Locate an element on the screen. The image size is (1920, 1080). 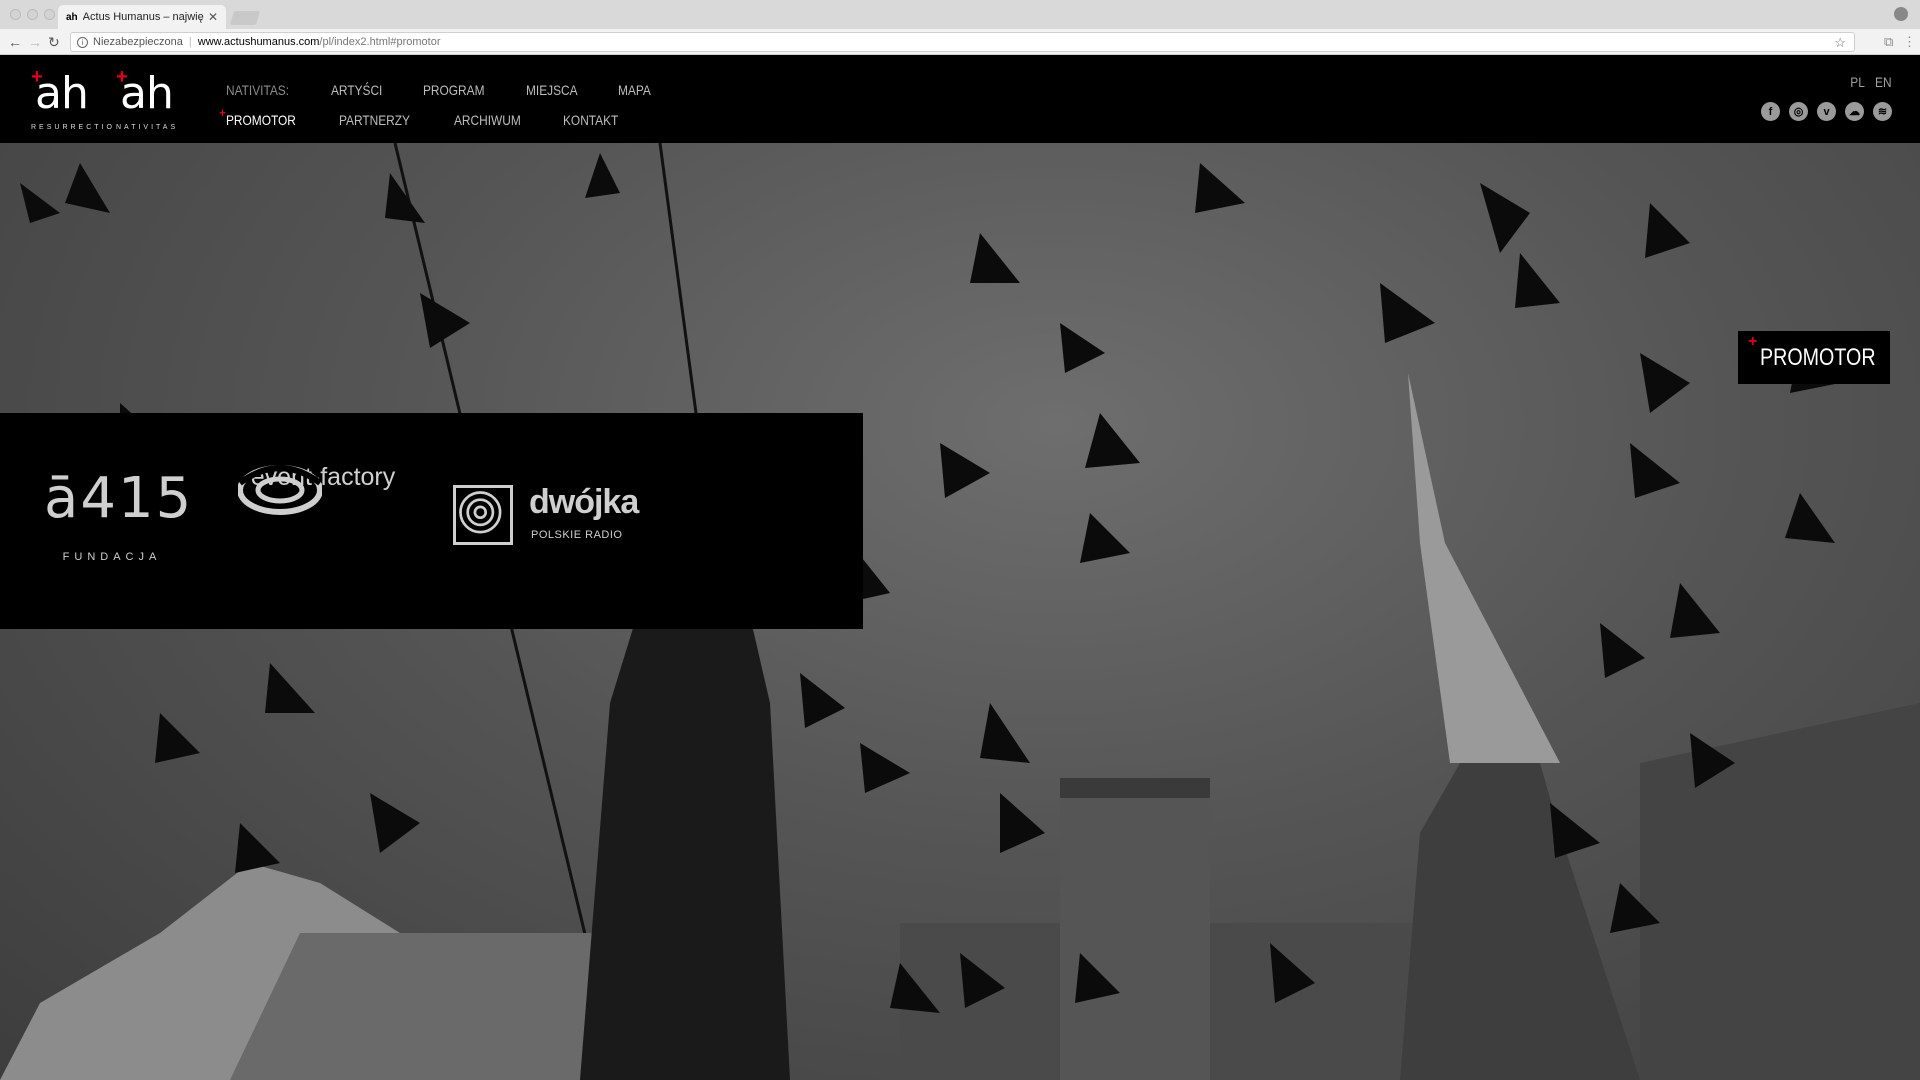
nav-row-1: NATIVITAS: ARTYŚCI PROGRAM MIEJSCA MAPA is located at coordinates (456, 90).